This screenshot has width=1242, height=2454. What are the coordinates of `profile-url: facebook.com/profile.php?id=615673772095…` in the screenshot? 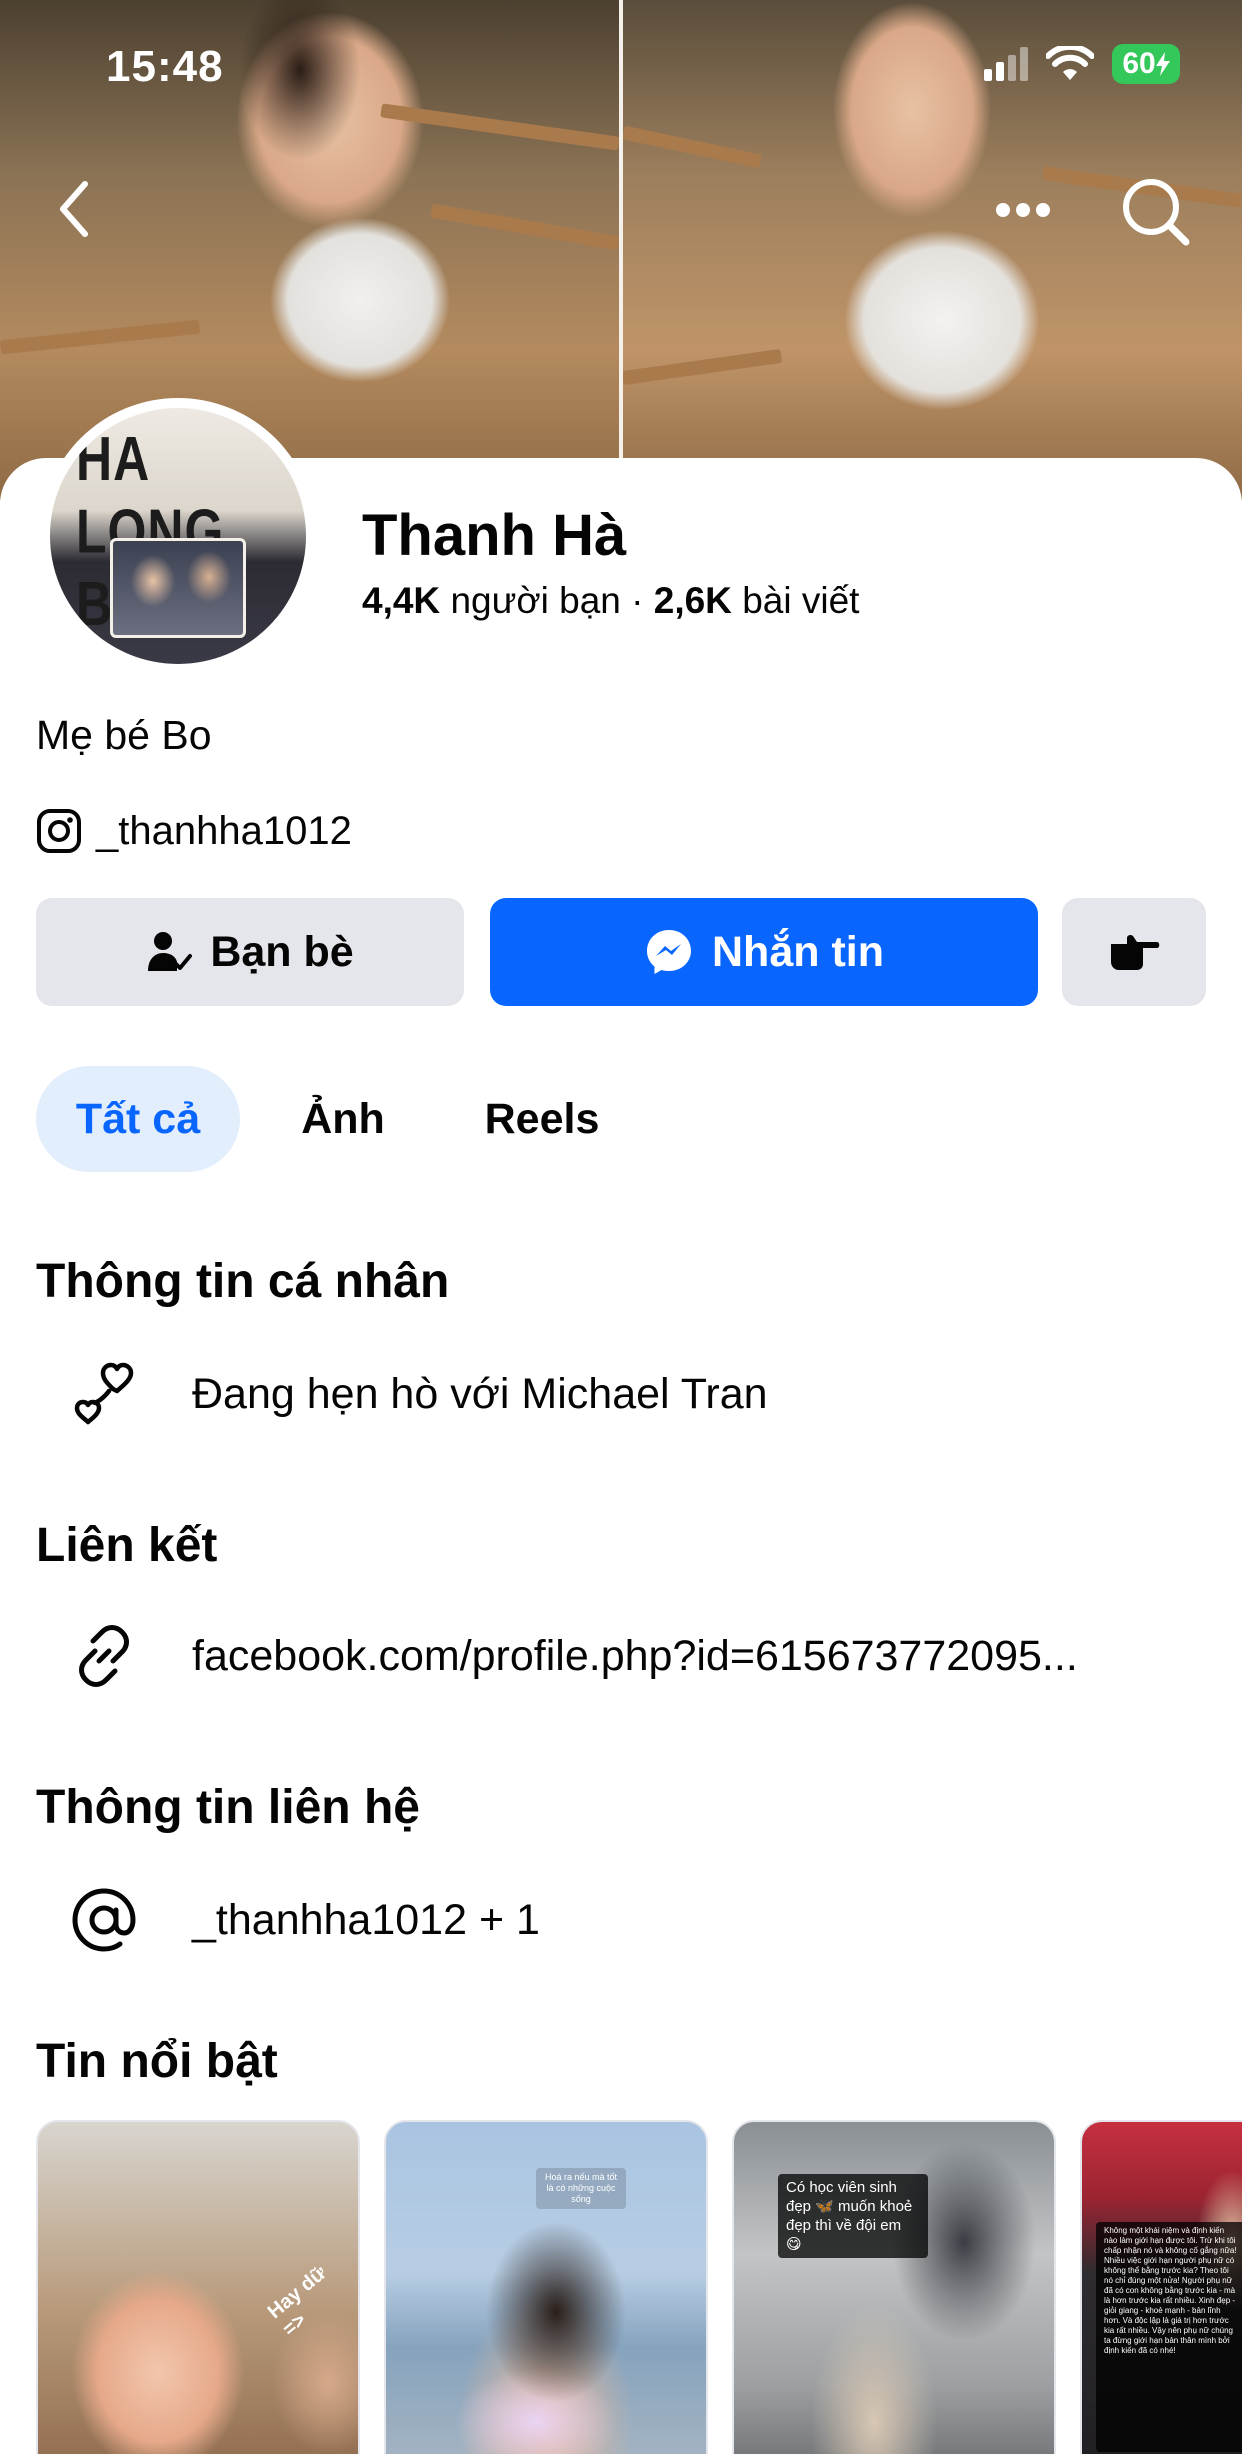 It's located at (635, 1655).